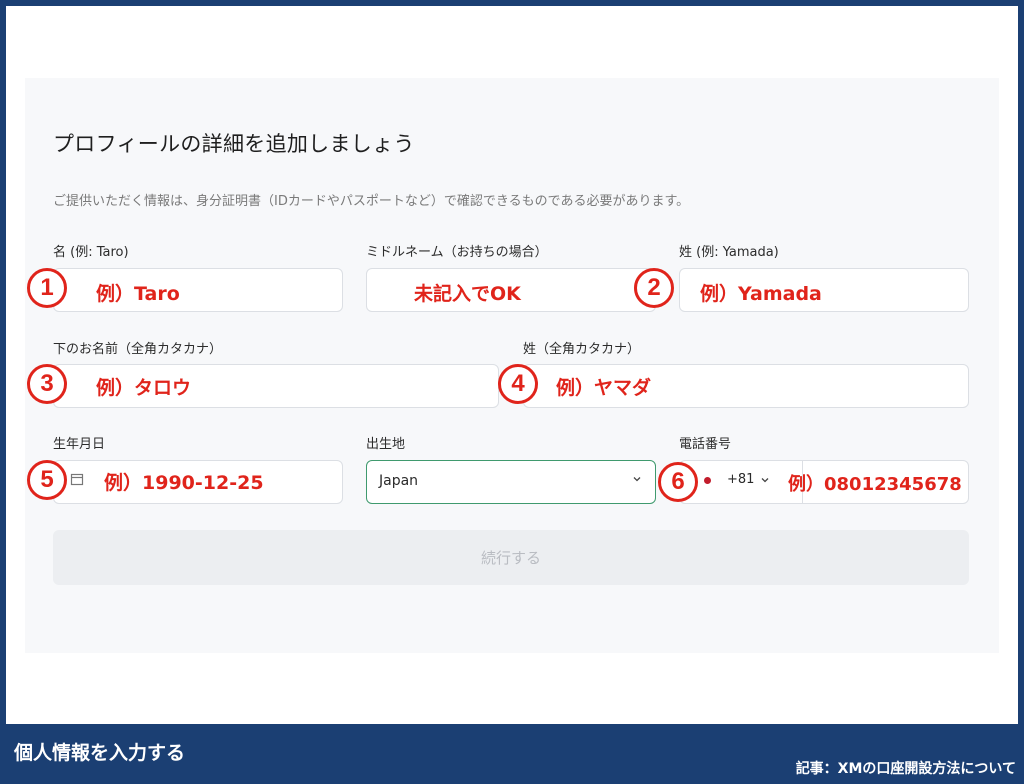  Describe the element at coordinates (386, 444) in the screenshot. I see `birthplace-label: 出生地` at that location.